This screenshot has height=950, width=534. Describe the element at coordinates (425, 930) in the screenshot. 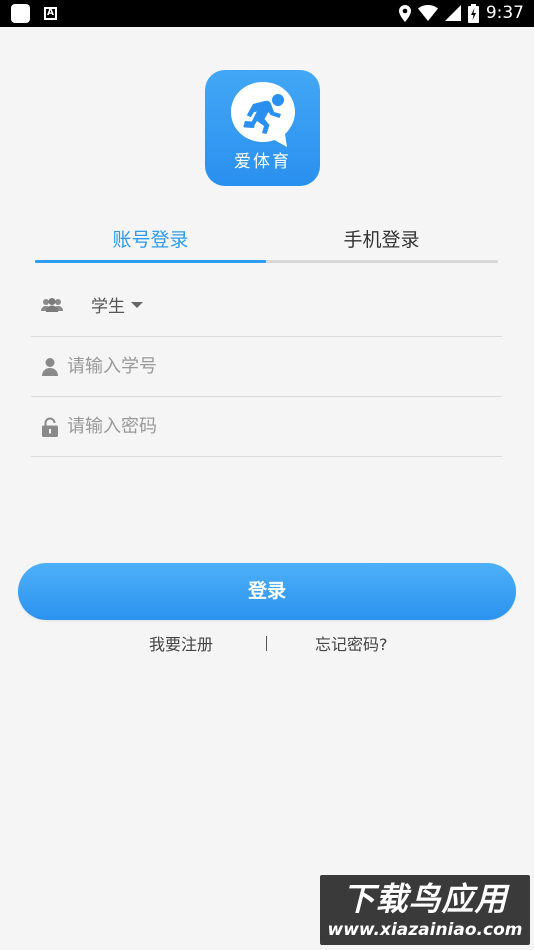

I see `watermark-url: www.xiazainiao.com` at that location.